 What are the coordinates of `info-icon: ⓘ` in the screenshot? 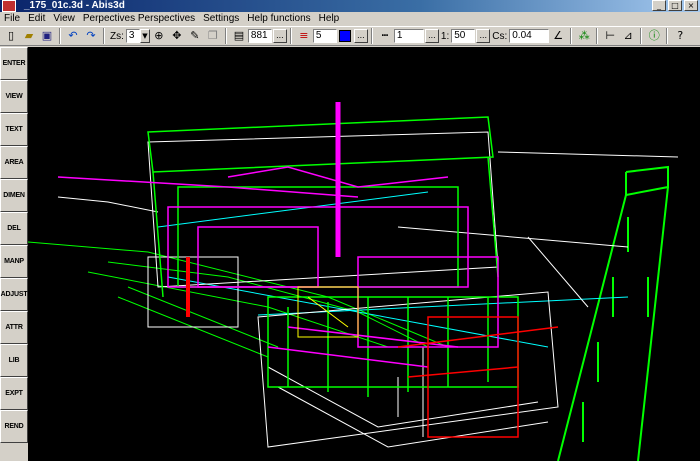 It's located at (654, 36).